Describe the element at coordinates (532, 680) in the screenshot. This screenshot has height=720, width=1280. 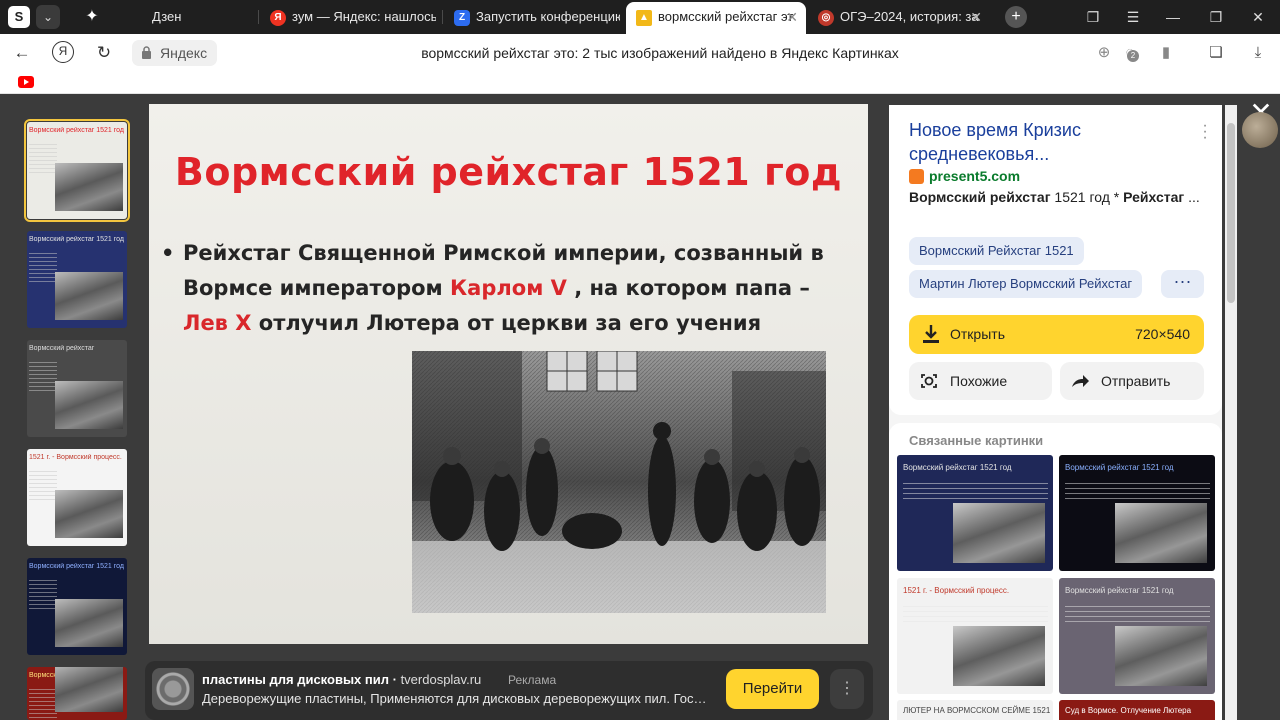
I see `ad-label: Реклама` at that location.